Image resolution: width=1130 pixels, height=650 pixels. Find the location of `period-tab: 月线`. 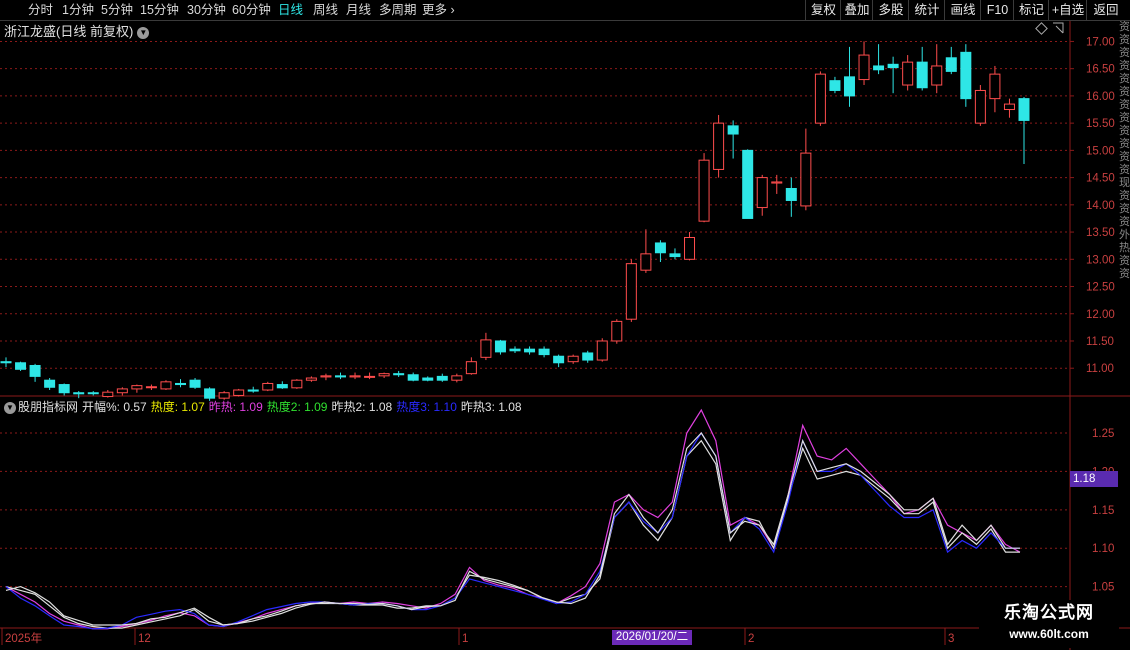

period-tab: 月线 is located at coordinates (358, 10).